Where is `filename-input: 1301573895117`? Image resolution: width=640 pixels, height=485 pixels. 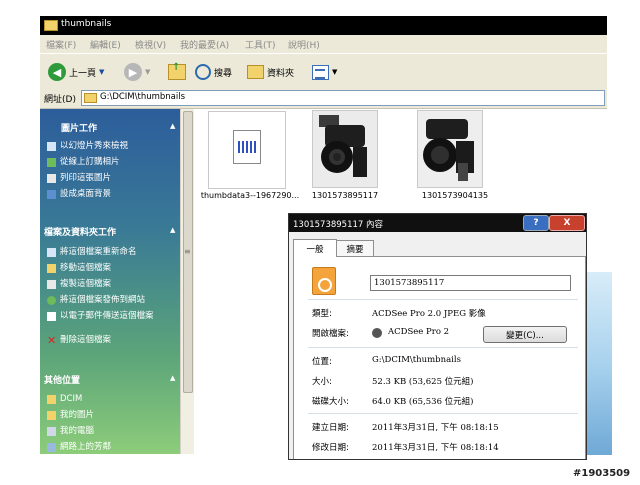
filename-input: 1301573895117 is located at coordinates (470, 283).